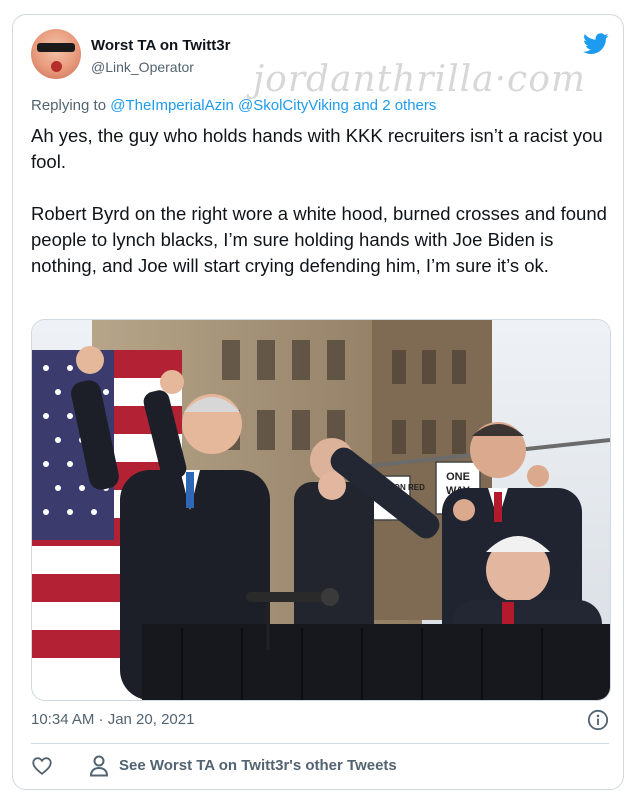  Describe the element at coordinates (160, 45) in the screenshot. I see `display-name: Worst TA on Twitt3r` at that location.